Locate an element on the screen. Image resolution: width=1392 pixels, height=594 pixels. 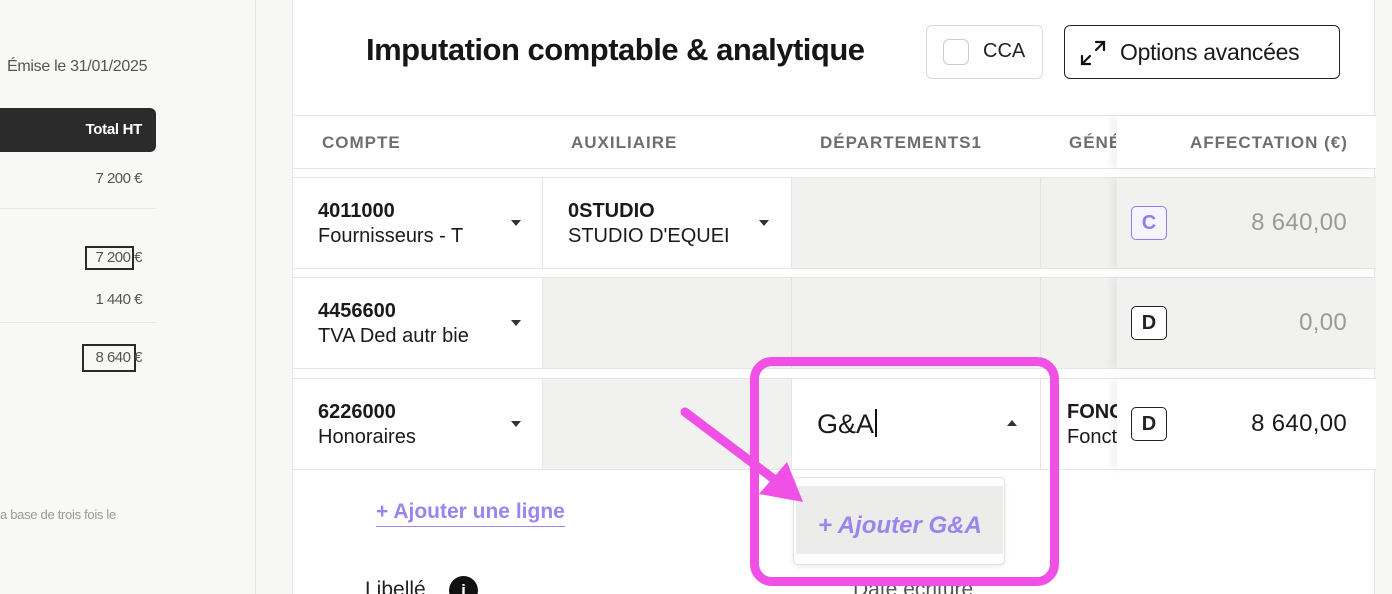
cca-label: CCA is located at coordinates (1004, 51).